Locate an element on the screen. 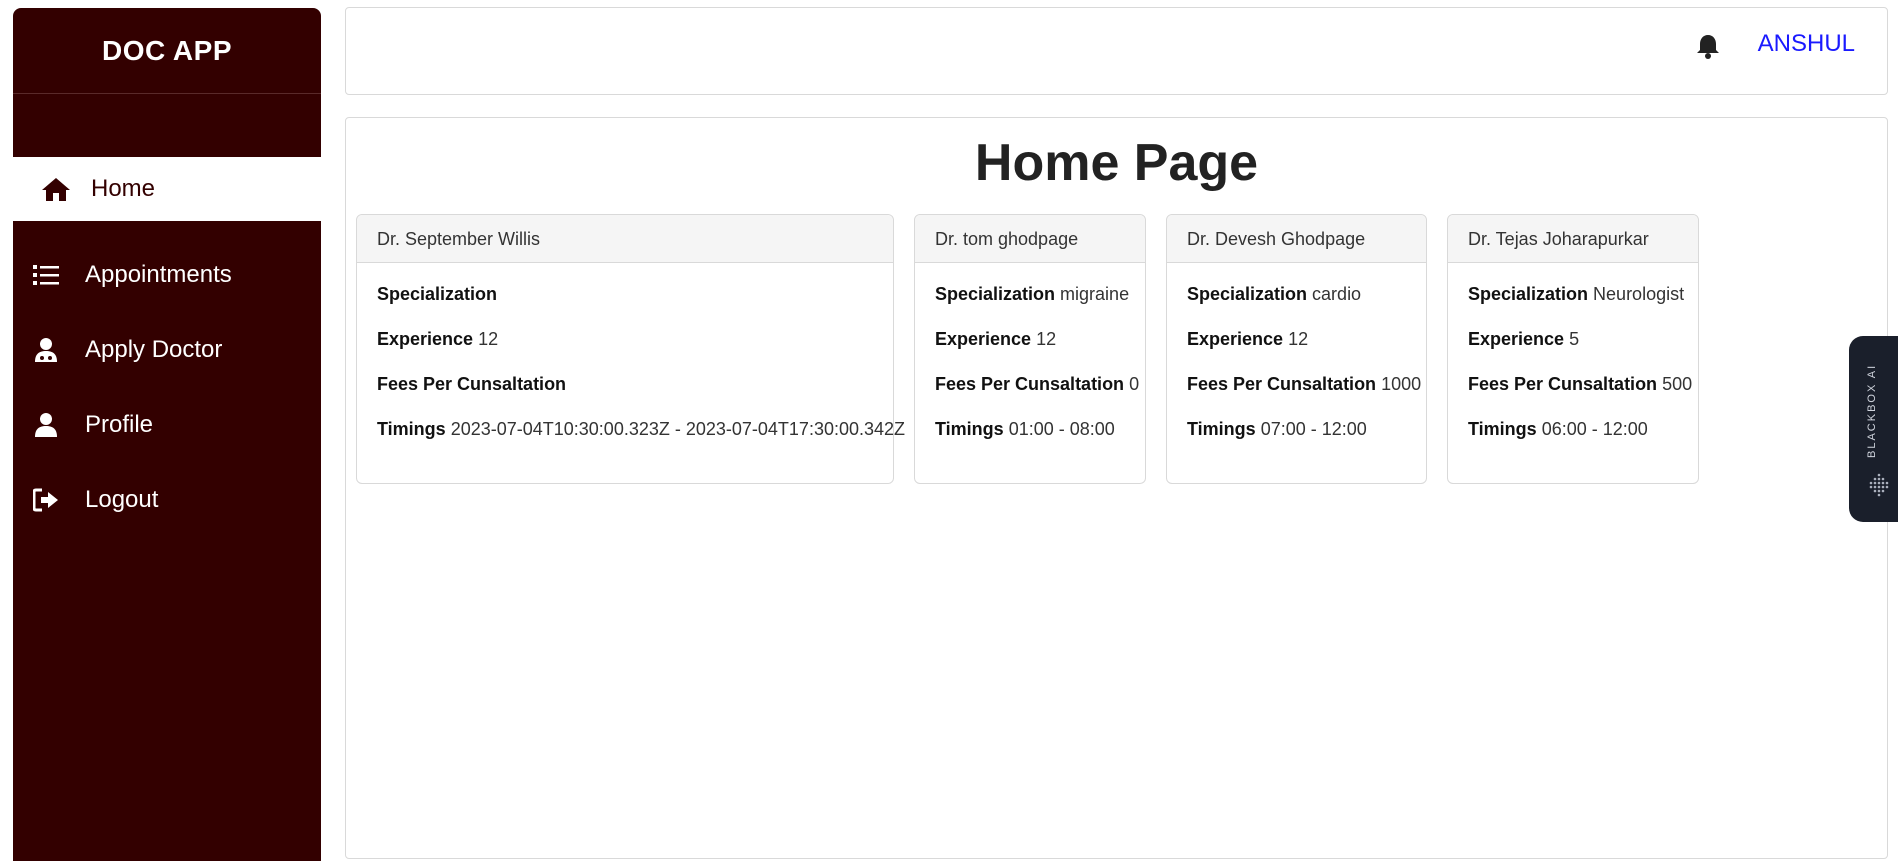 This screenshot has height=861, width=1898. timings-row: Timings 01:00 - 08:00 is located at coordinates (1025, 429).